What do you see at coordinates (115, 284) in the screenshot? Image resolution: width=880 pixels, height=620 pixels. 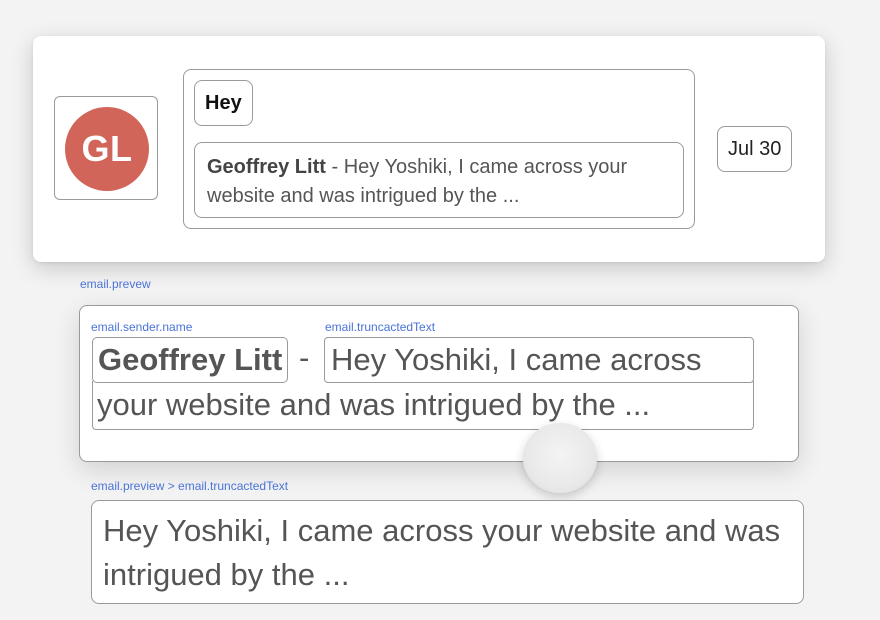 I see `label-email-preview: email.prevew` at bounding box center [115, 284].